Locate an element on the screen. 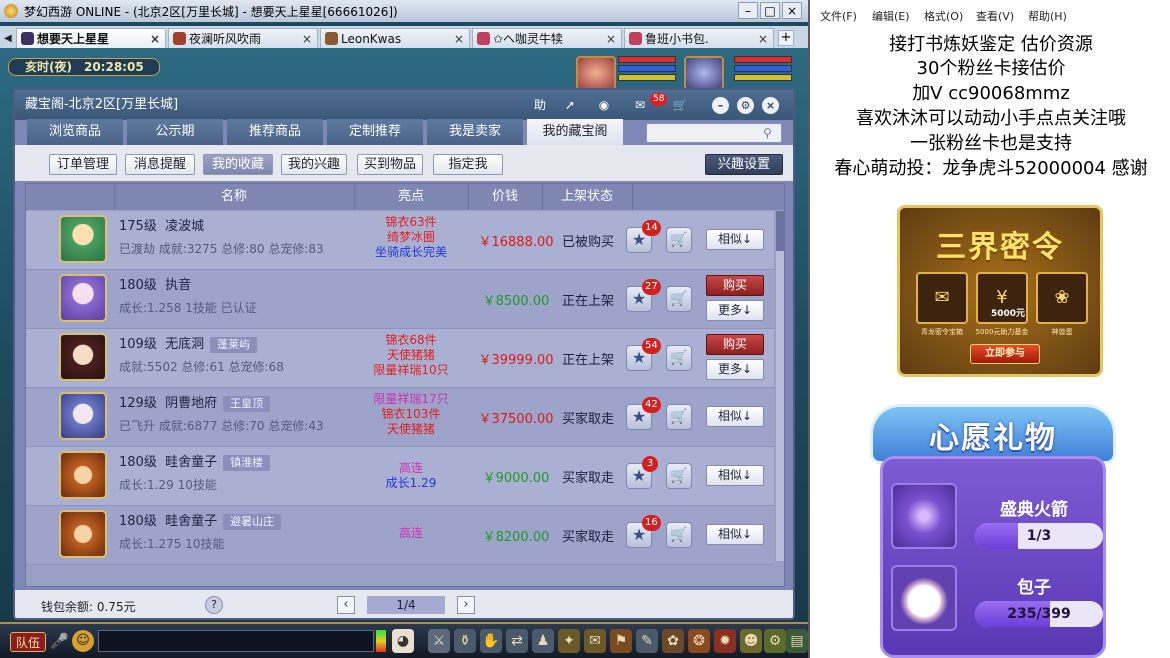 This screenshot has width=1170, height=658. share-icon: ➚ is located at coordinates (570, 105).